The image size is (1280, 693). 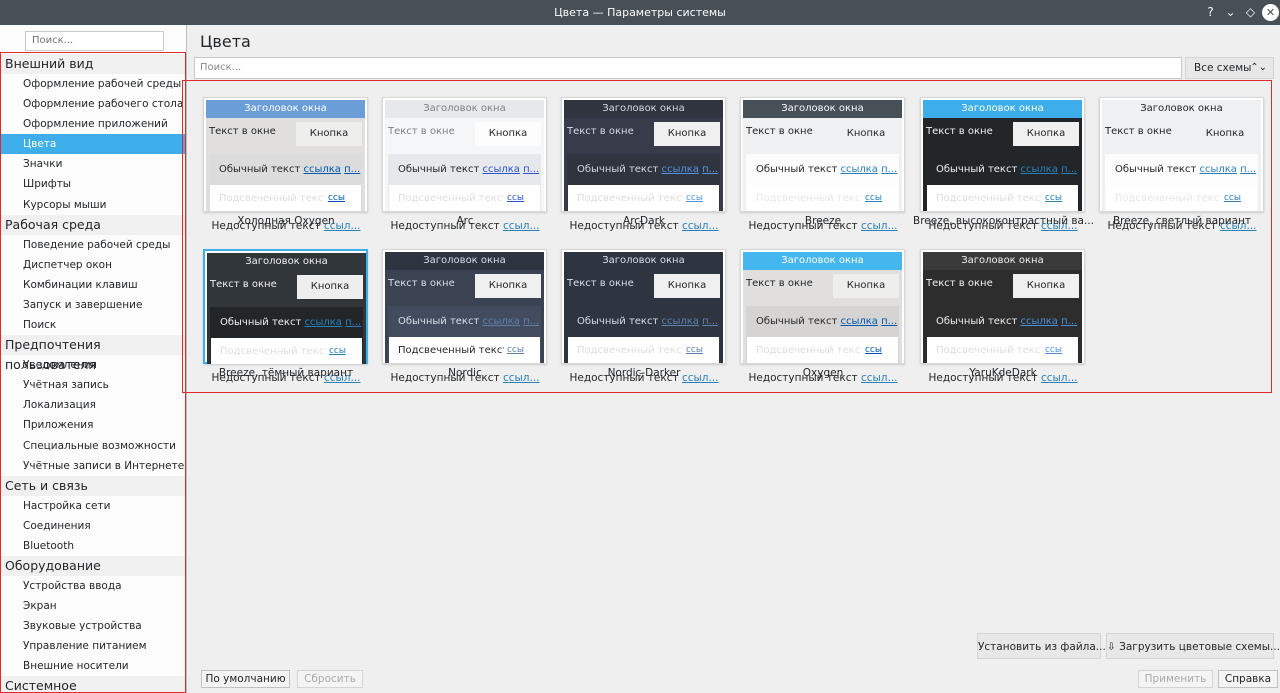 I want to click on scheme-name: Breeze, тёмный вариант, so click(x=286, y=373).